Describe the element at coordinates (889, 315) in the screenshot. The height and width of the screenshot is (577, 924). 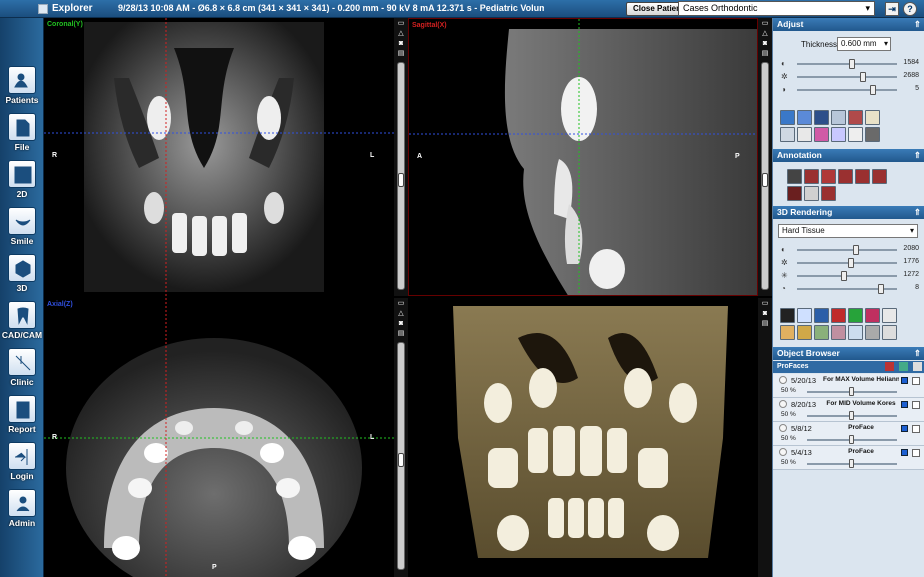
I see `frame-icon` at that location.